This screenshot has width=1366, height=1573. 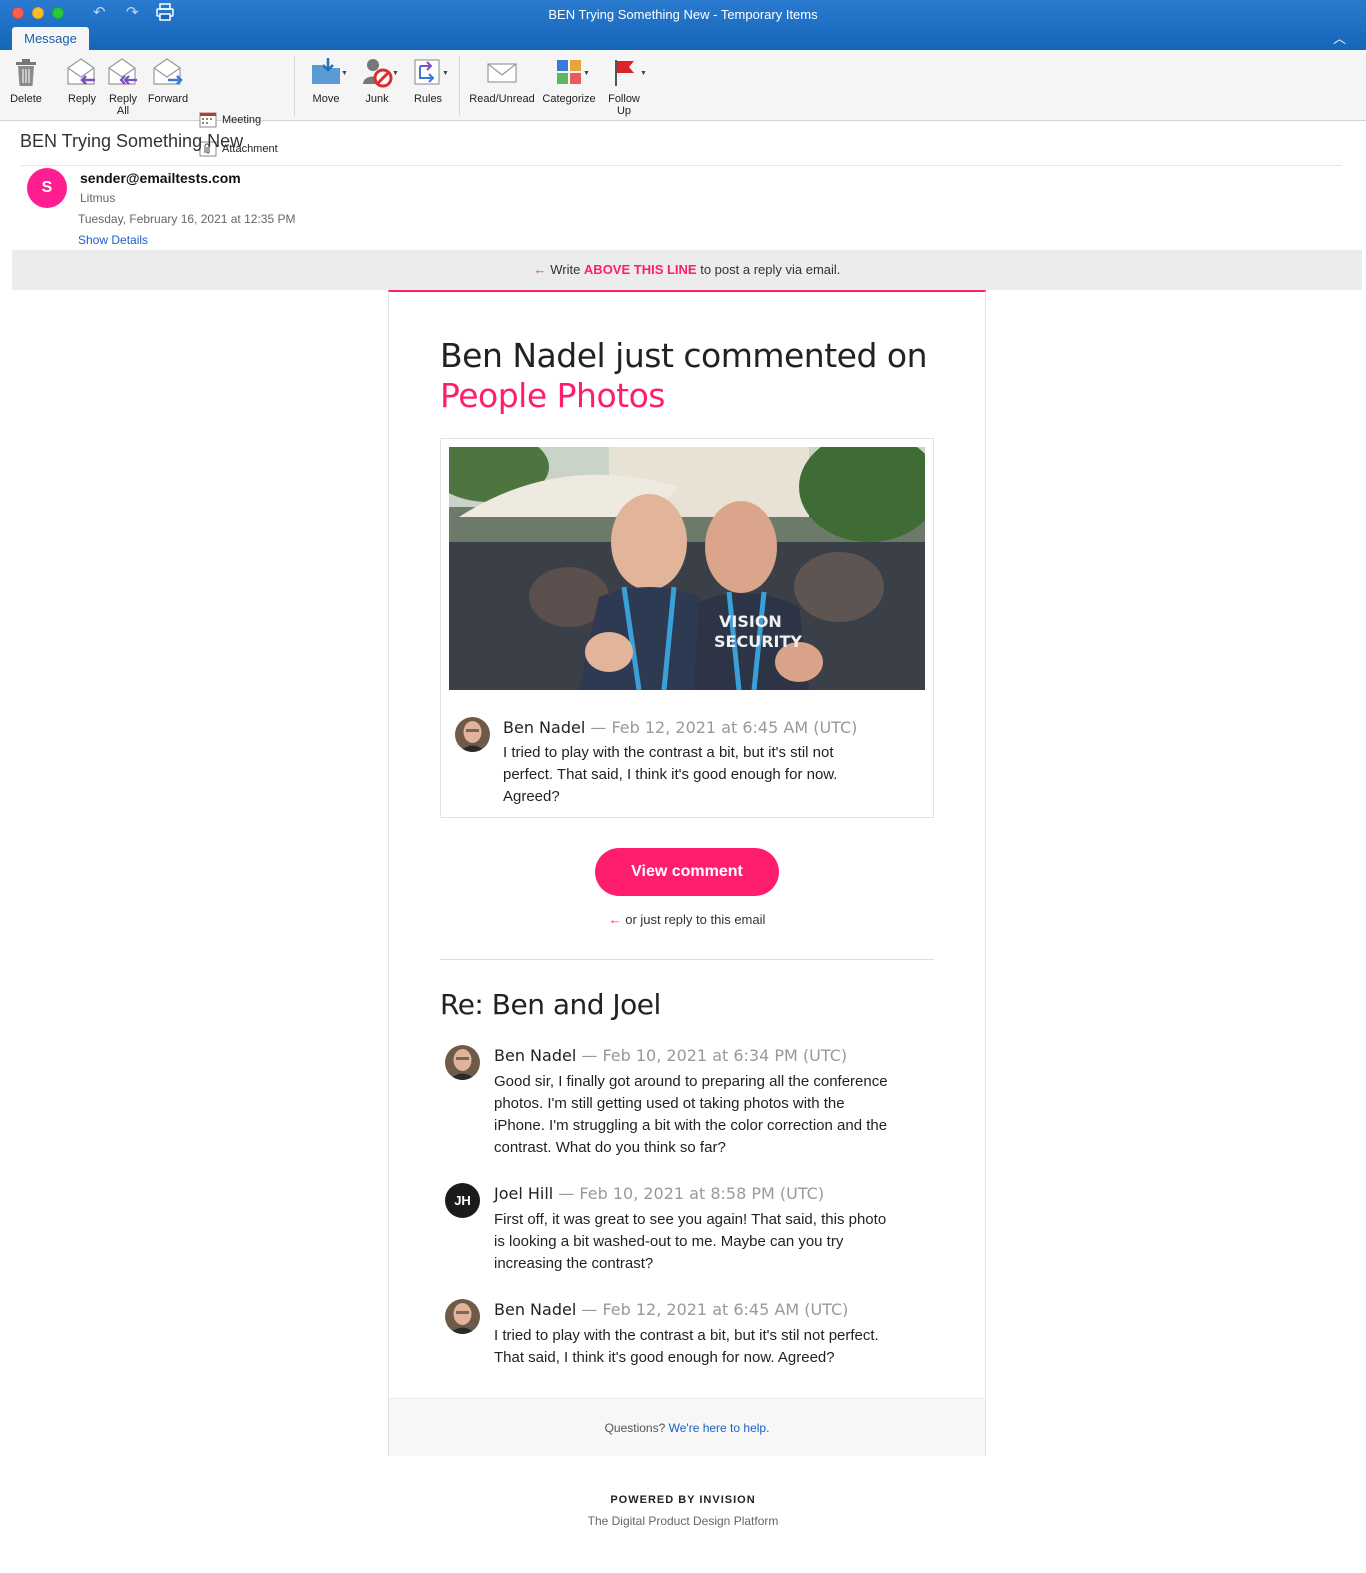 I want to click on follow-up-label-1: Follow, so click(x=624, y=99).